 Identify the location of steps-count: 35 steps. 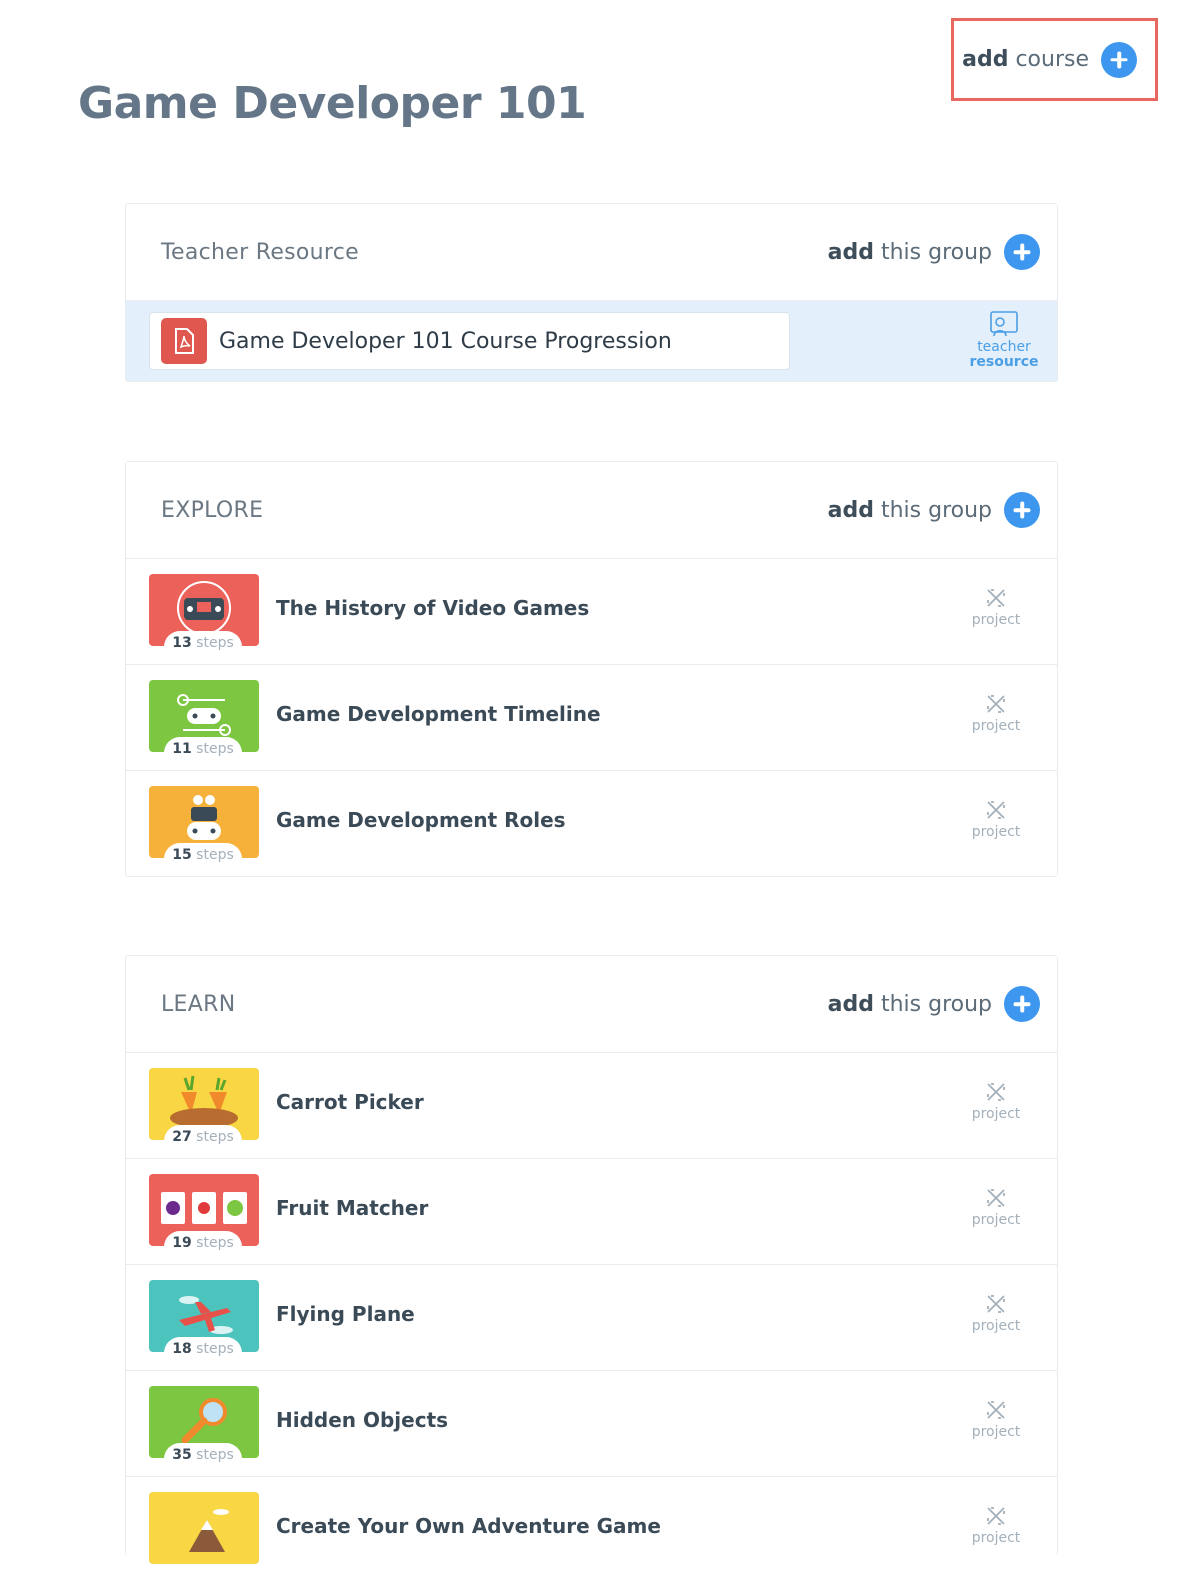
(203, 1454).